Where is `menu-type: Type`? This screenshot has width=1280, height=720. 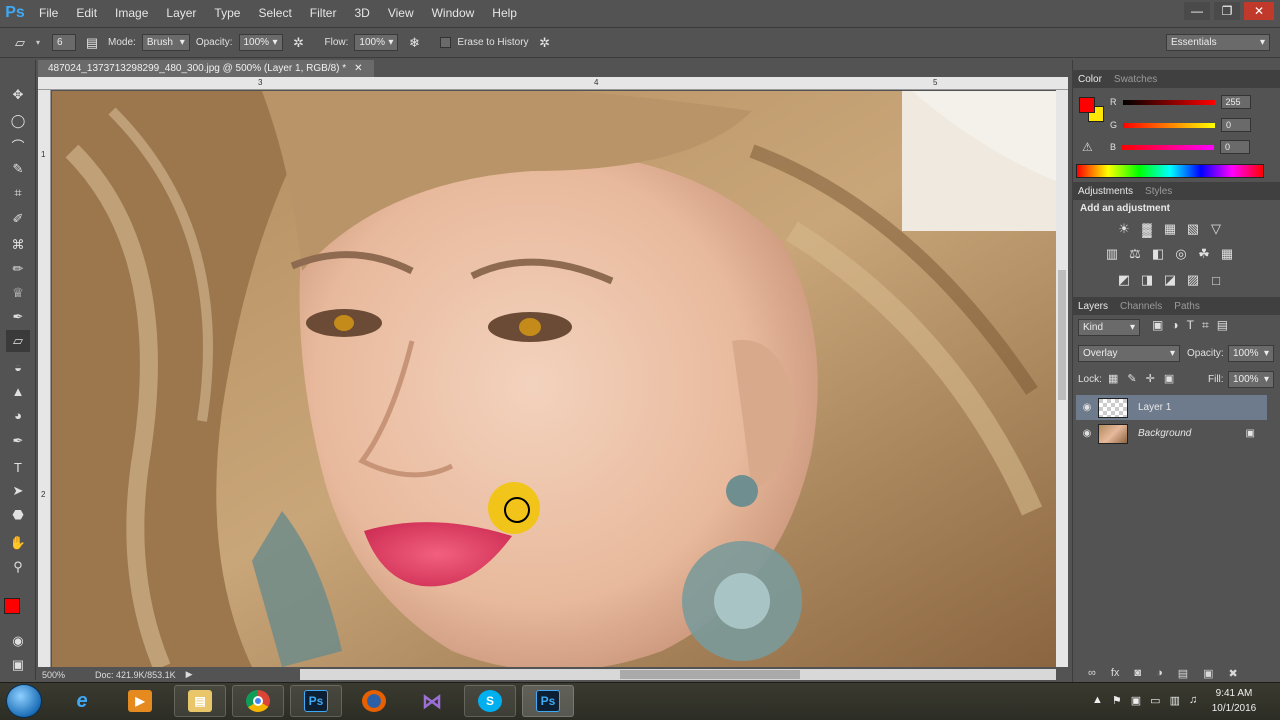 menu-type: Type is located at coordinates (227, 13).